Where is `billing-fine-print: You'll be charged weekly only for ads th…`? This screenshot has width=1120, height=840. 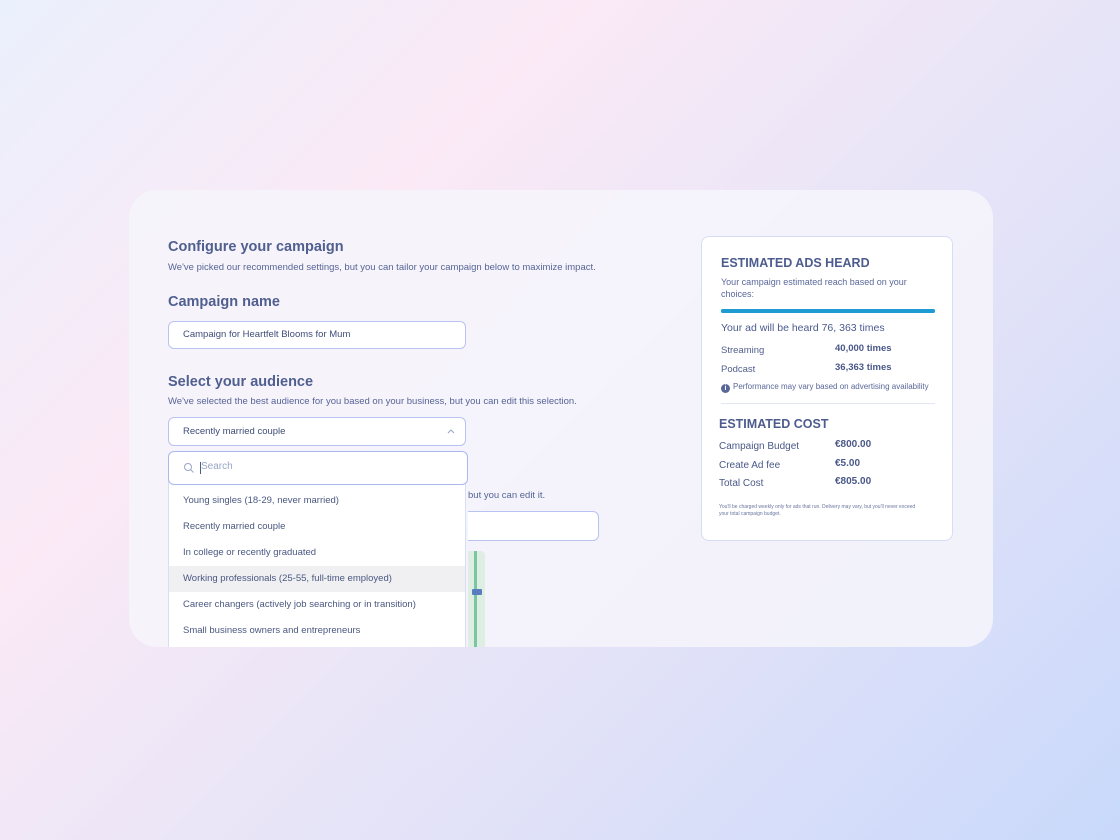 billing-fine-print: You'll be charged weekly only for ads th… is located at coordinates (817, 510).